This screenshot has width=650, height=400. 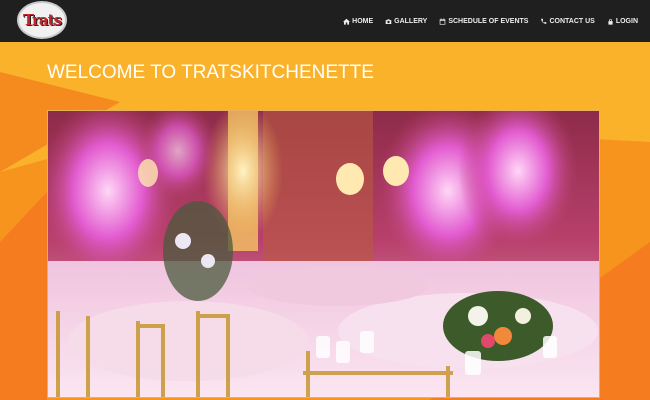 I want to click on home-icon, so click(x=347, y=21).